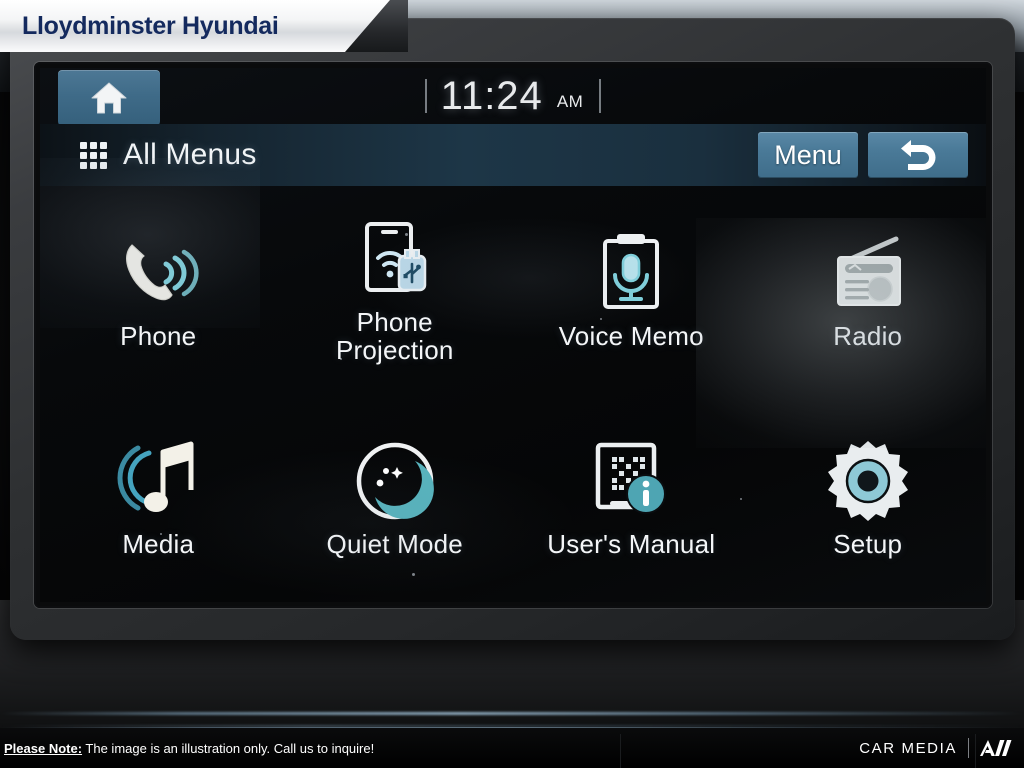 The height and width of the screenshot is (768, 1024). I want to click on gear-icon, so click(868, 481).